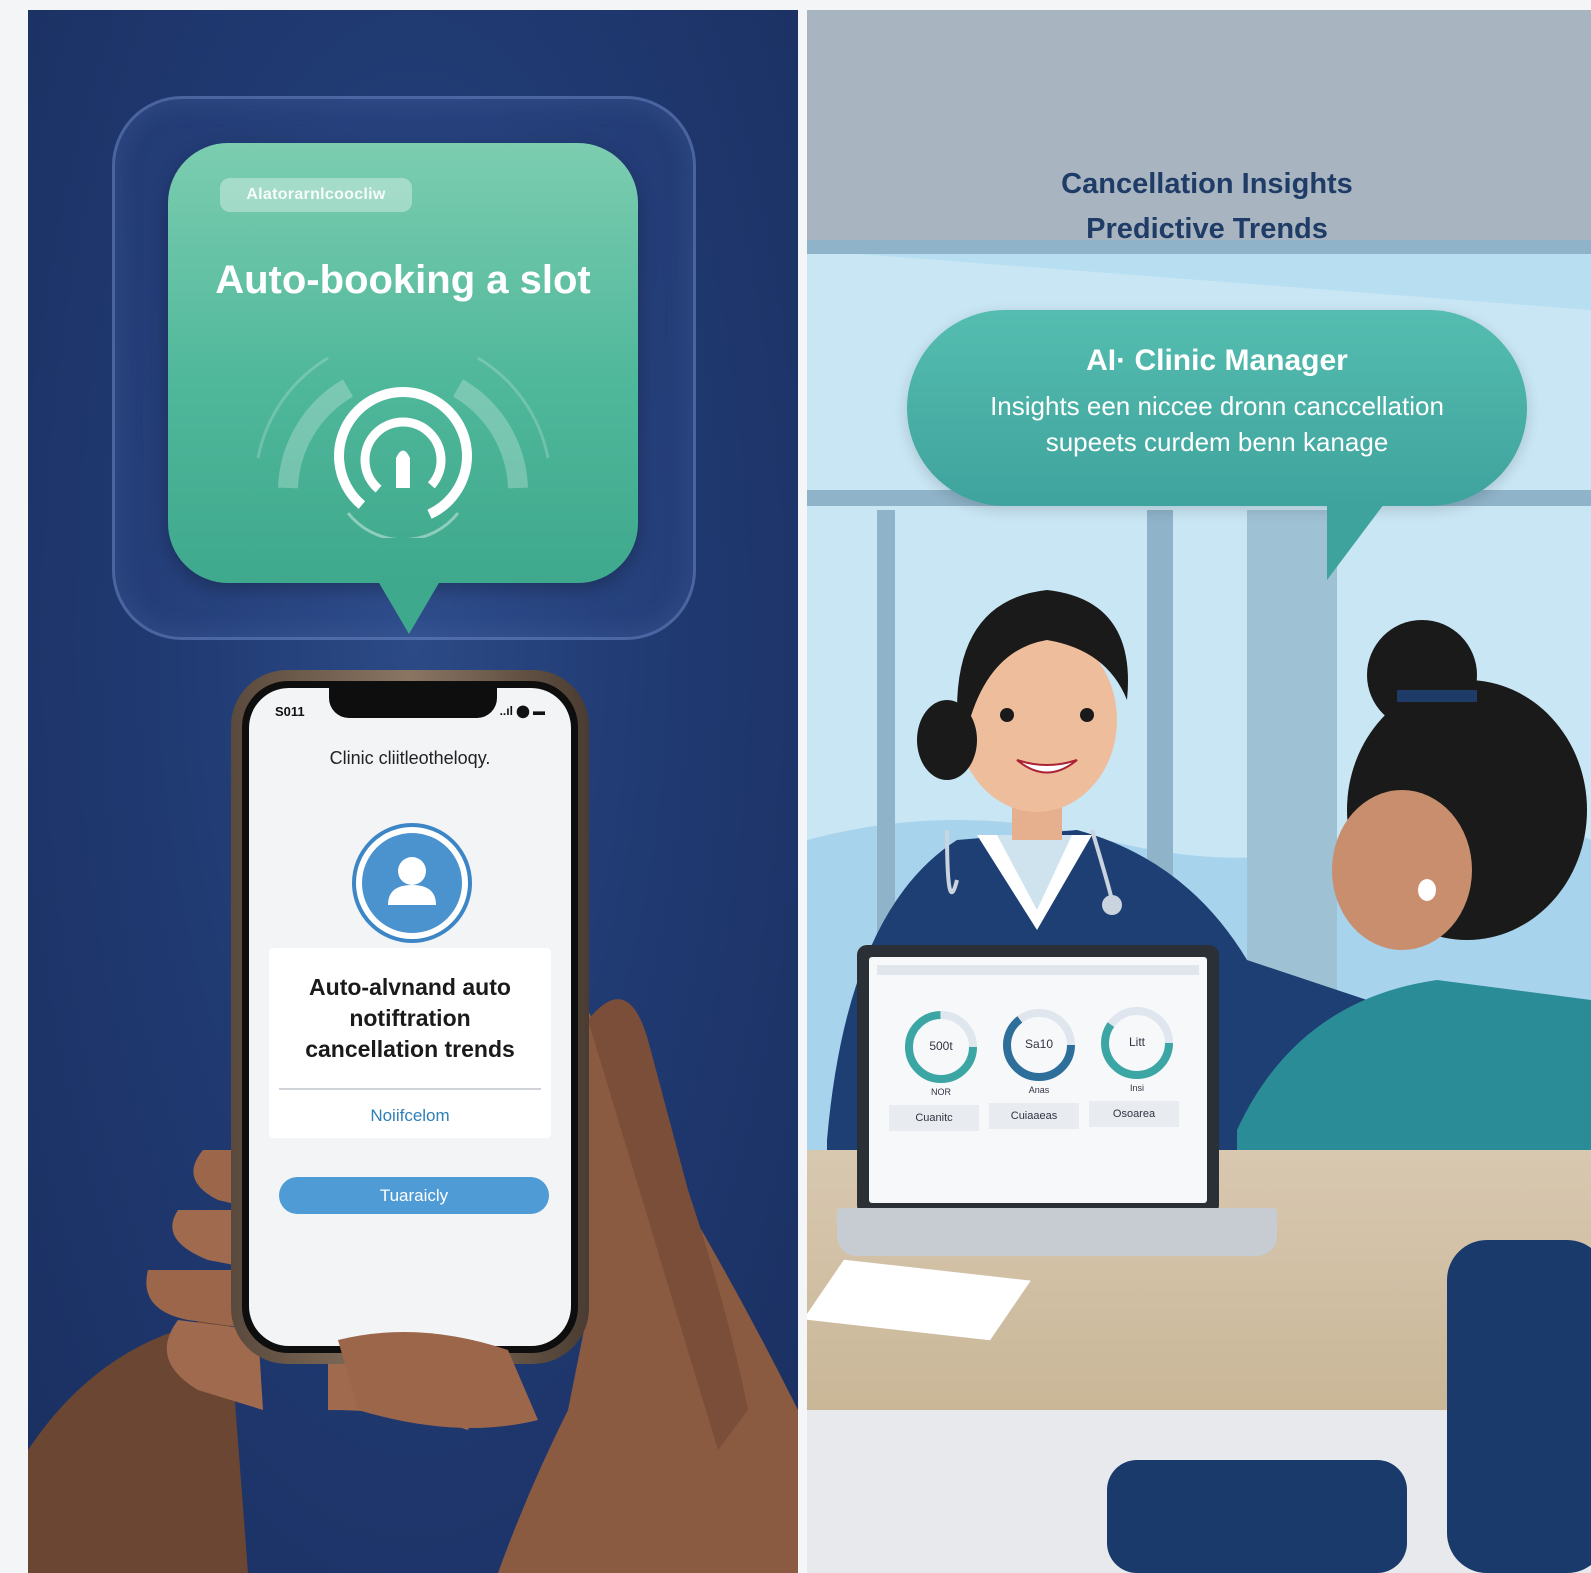 The height and width of the screenshot is (1573, 1591). I want to click on page-header: Cancellation Insights Predictive Trends, so click(1207, 207).